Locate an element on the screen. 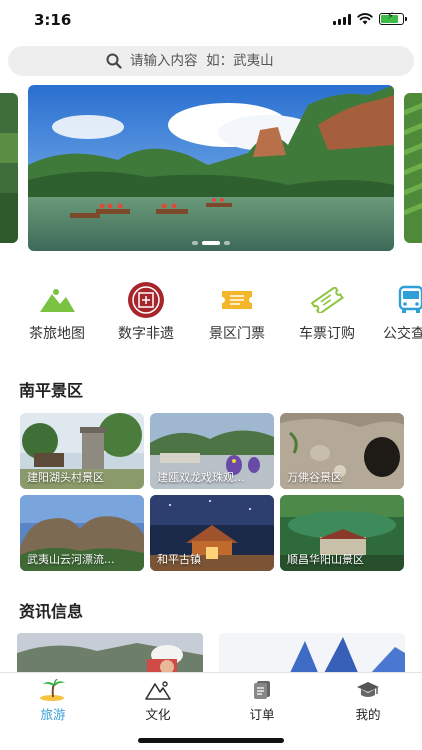  nav-bus-tickets-label: 车票订购 is located at coordinates (327, 334).